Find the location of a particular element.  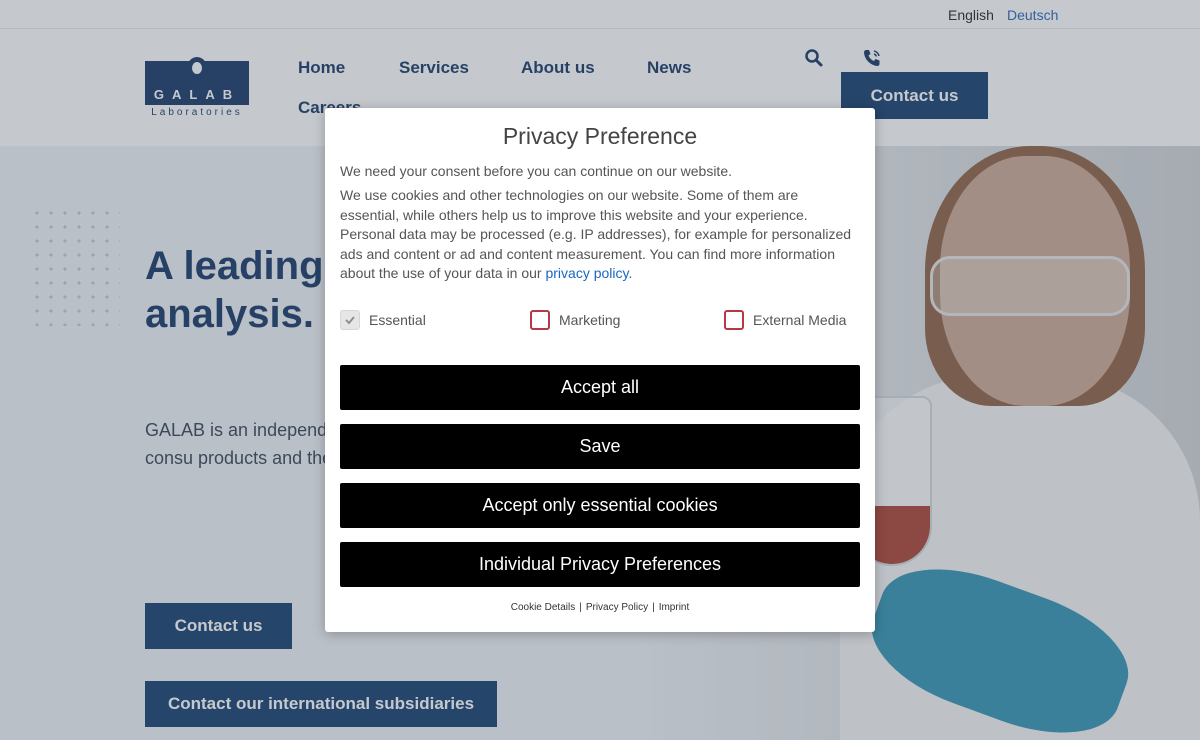

dialog-title: Privacy Preference is located at coordinates (600, 136).